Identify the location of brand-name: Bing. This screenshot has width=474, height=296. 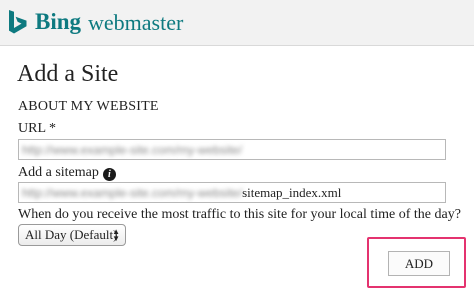
(58, 22).